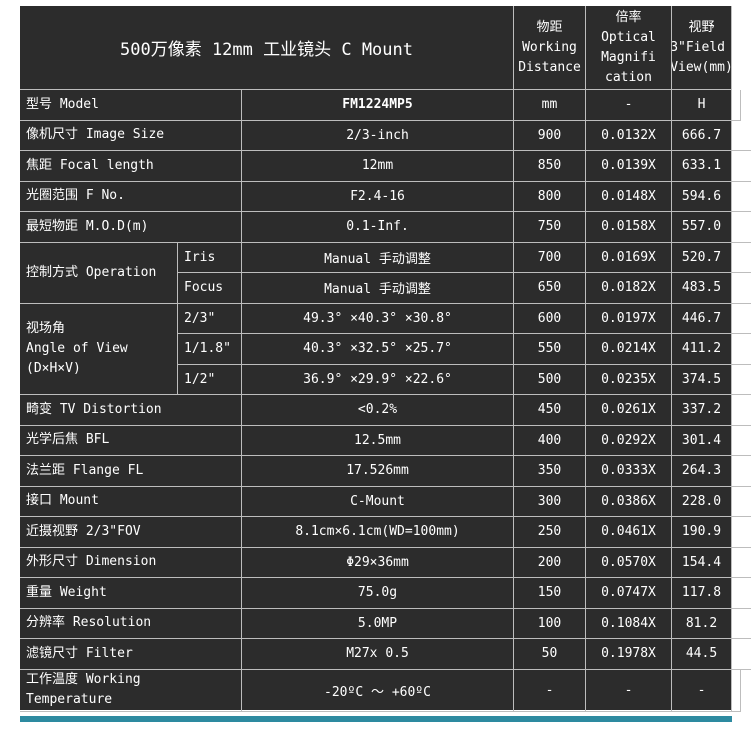 This screenshot has width=751, height=729. I want to click on spec-label: 像机尺寸 Image Size, so click(131, 135).